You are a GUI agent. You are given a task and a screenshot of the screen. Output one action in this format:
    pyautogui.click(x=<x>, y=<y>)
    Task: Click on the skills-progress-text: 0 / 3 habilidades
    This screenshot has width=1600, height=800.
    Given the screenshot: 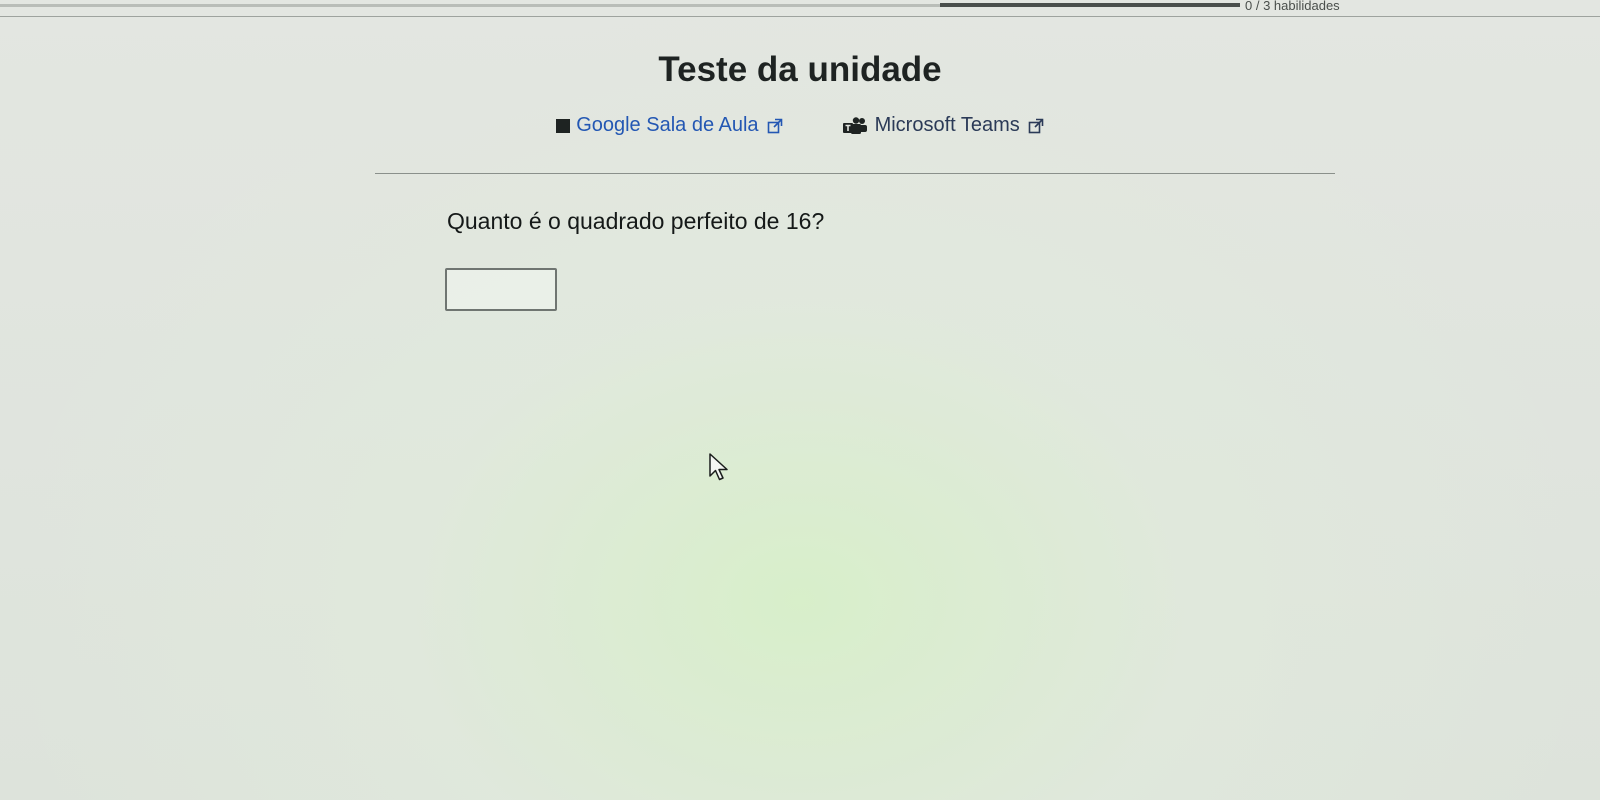 What is the action you would take?
    pyautogui.click(x=1292, y=6)
    